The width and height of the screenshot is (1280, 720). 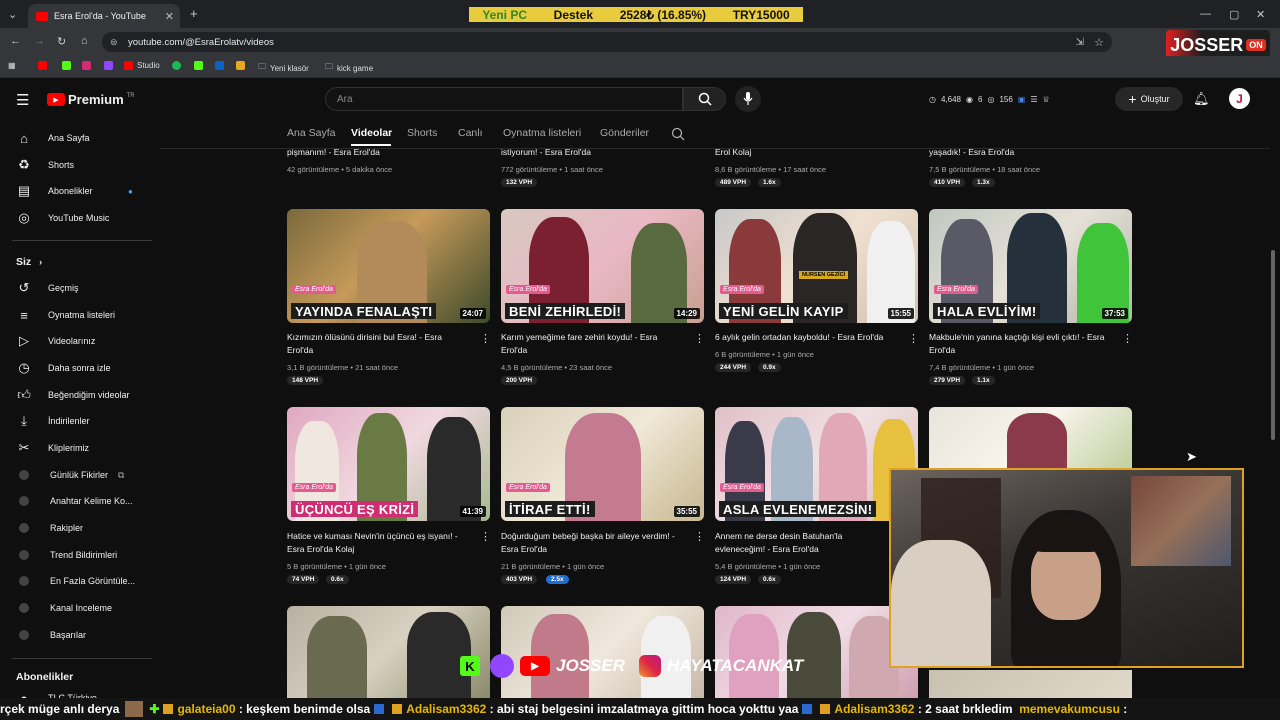 I want to click on reload-icon: ↻, so click(x=61, y=41).